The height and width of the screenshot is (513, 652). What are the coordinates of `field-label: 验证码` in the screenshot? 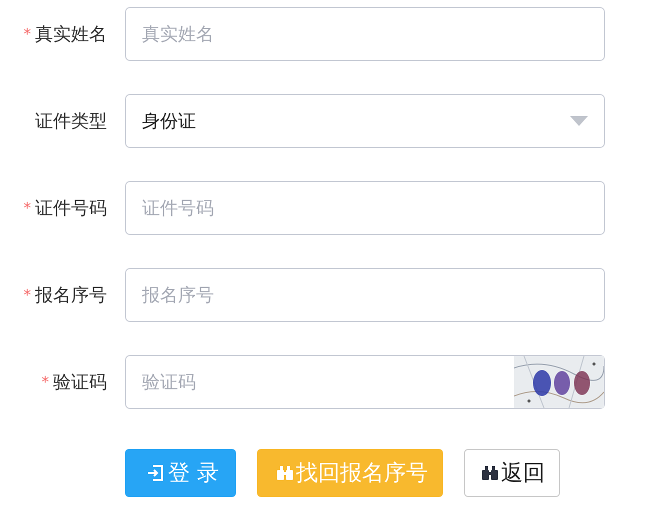 It's located at (80, 382).